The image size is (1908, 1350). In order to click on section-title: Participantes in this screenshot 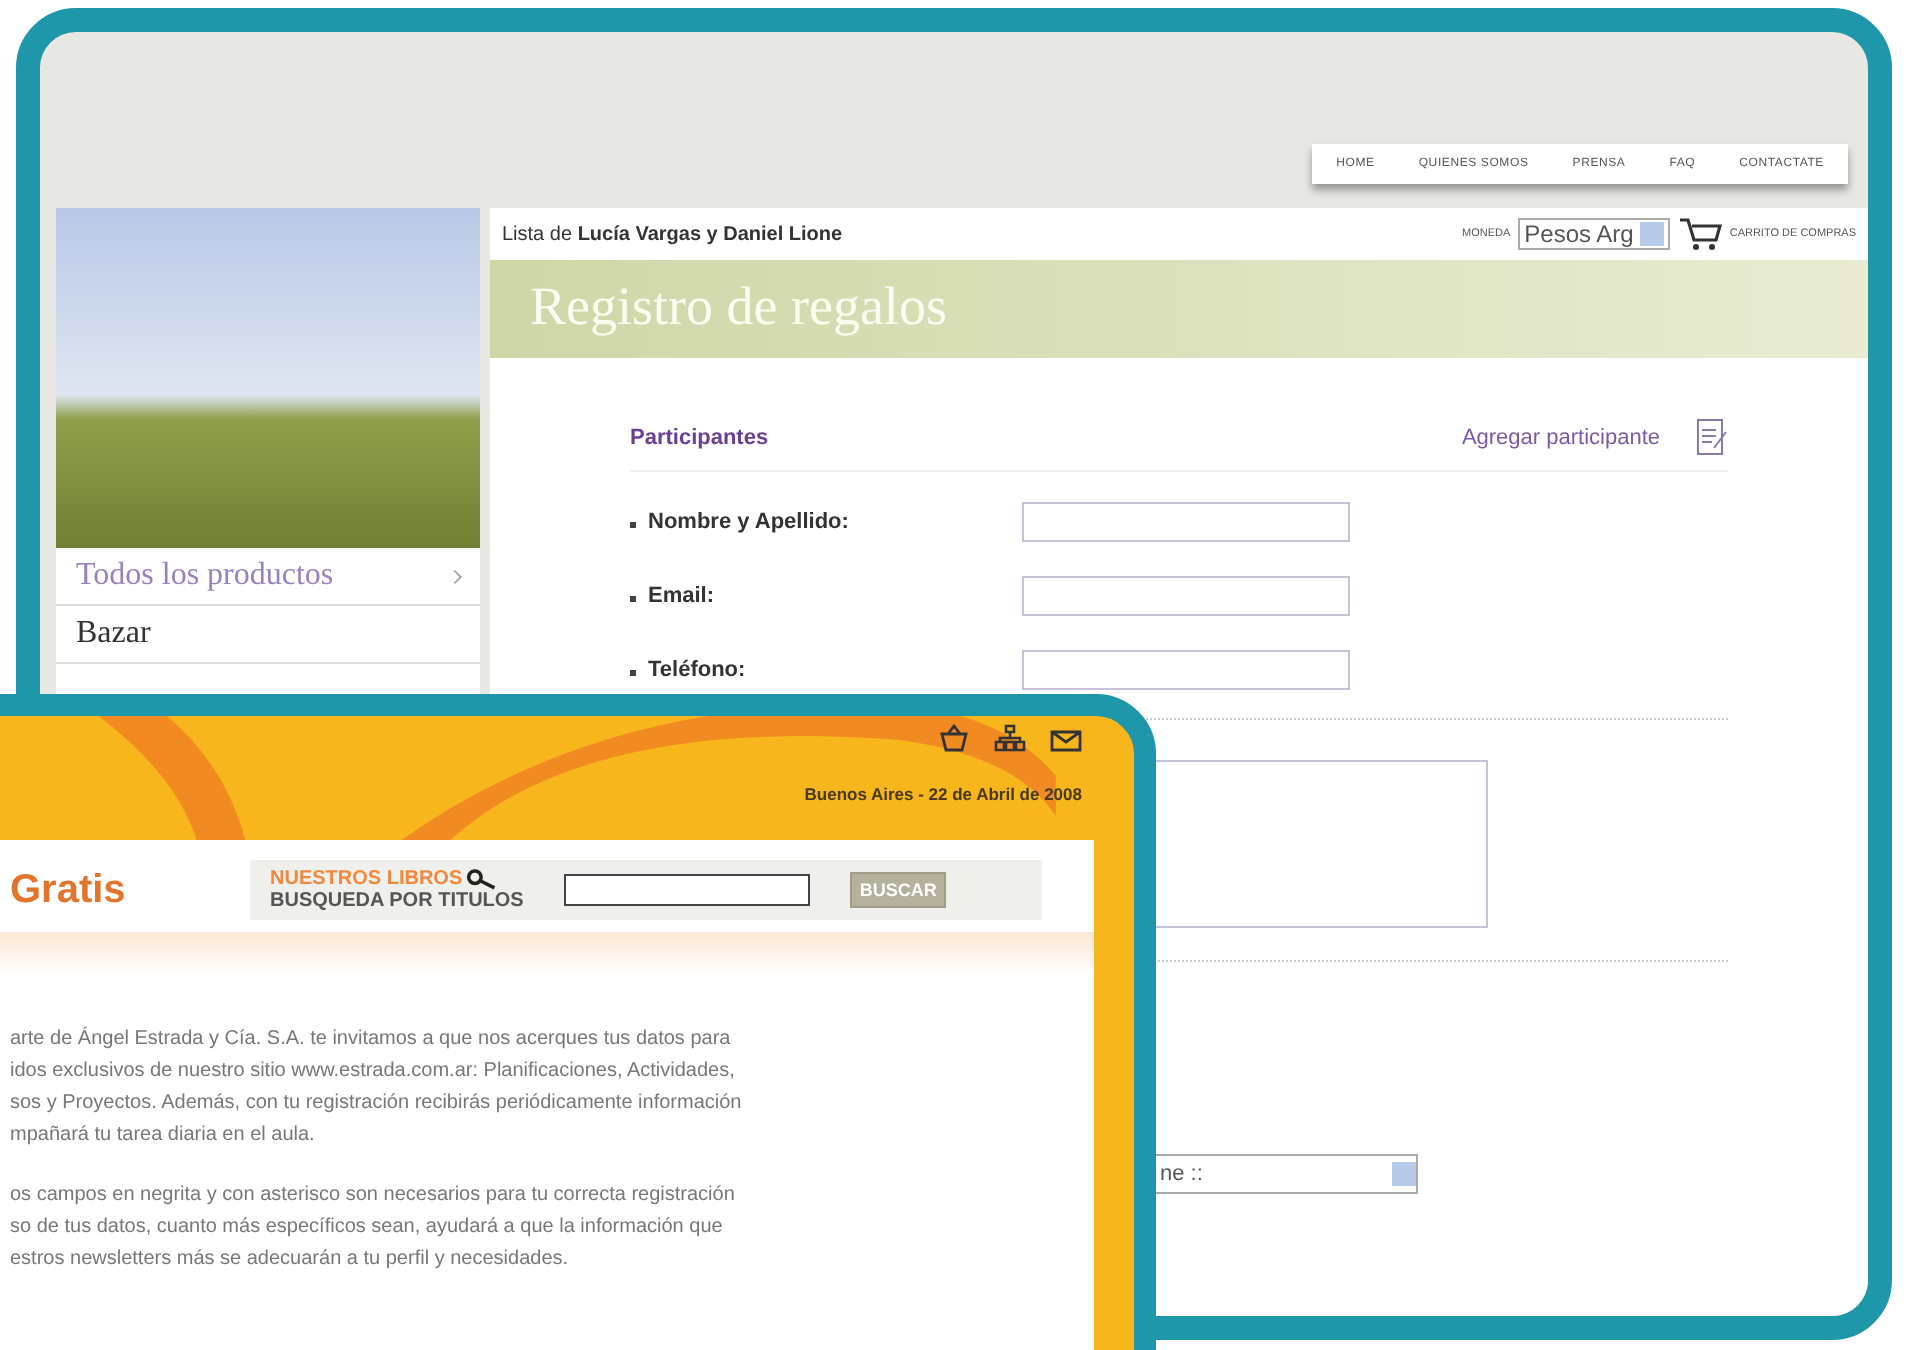, I will do `click(699, 438)`.